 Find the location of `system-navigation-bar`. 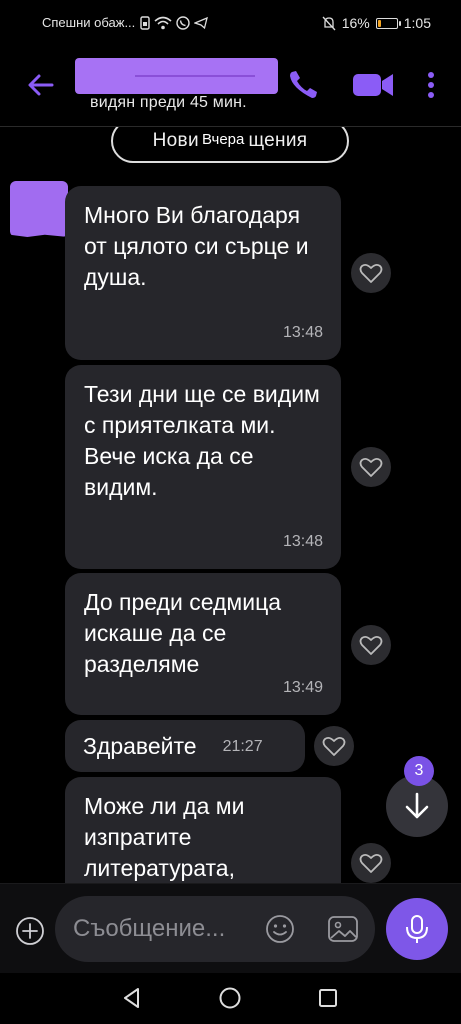

system-navigation-bar is located at coordinates (230, 998).